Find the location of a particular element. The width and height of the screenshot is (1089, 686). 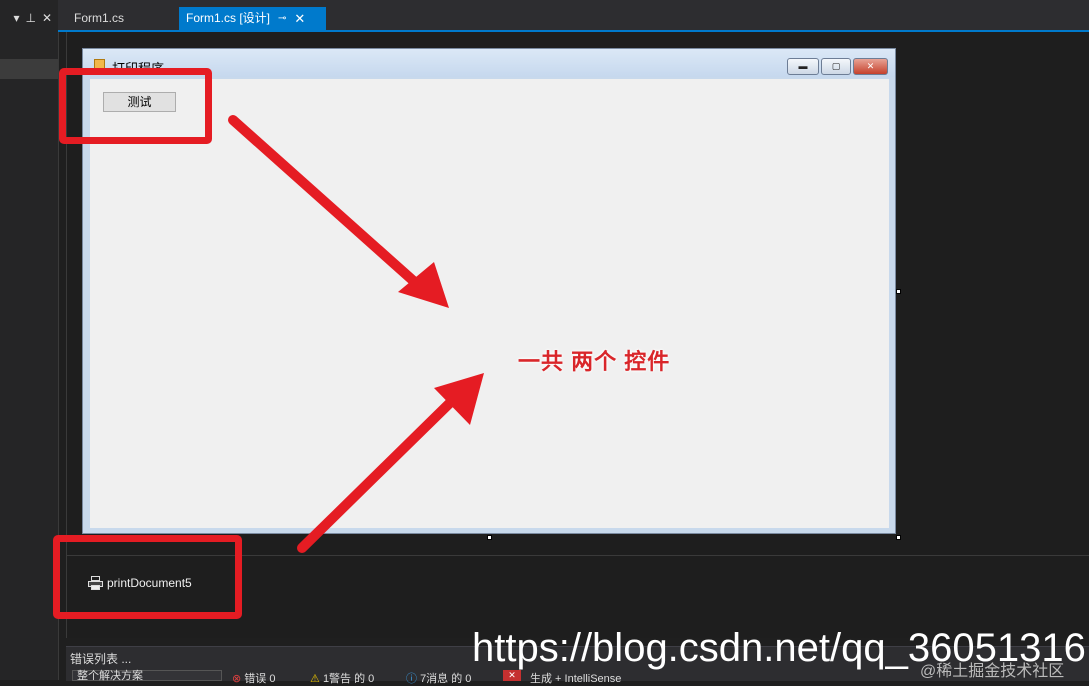

scope-dropdown: 整个解决方案 is located at coordinates (147, 676).